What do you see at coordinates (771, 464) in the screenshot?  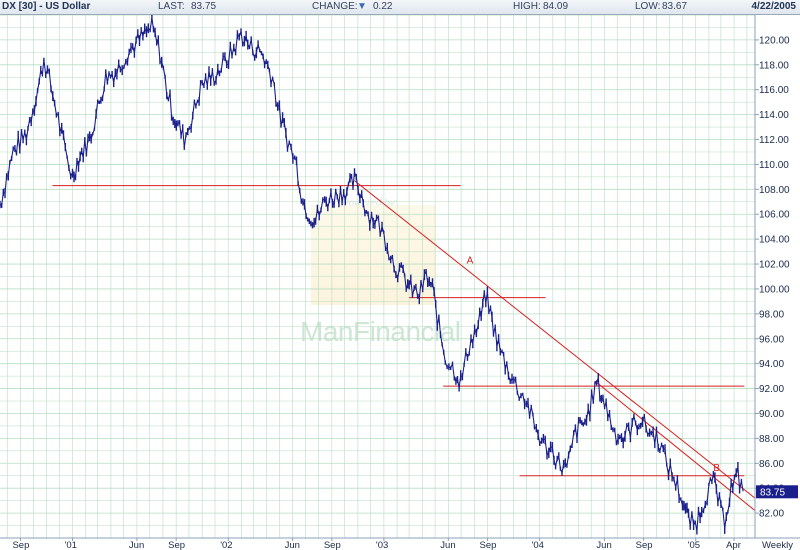 I see `y-tick-label: 86.00` at bounding box center [771, 464].